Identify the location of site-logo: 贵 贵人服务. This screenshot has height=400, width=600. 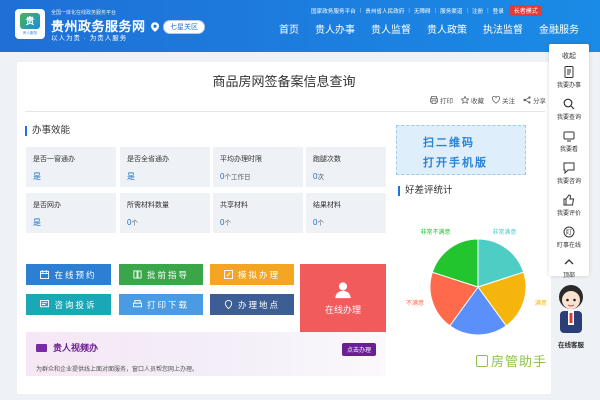
(30, 24).